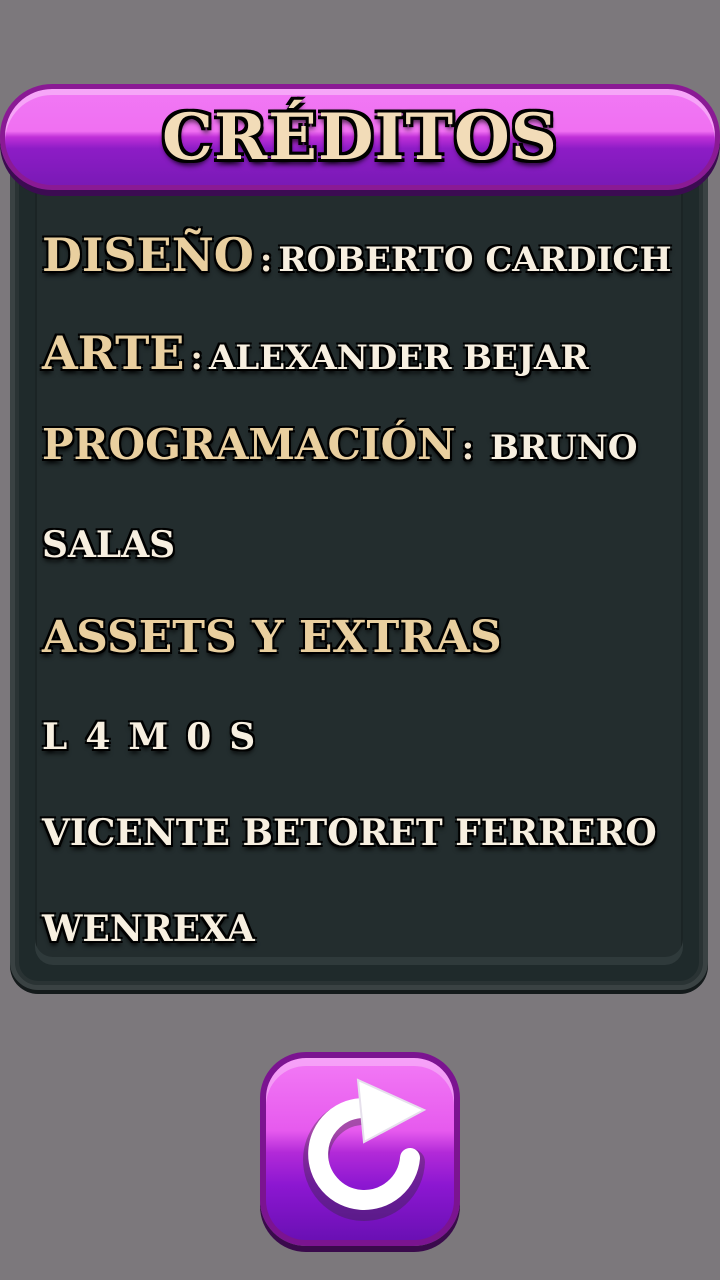  Describe the element at coordinates (109, 545) in the screenshot. I see `programming-name-line2: SALAS` at that location.